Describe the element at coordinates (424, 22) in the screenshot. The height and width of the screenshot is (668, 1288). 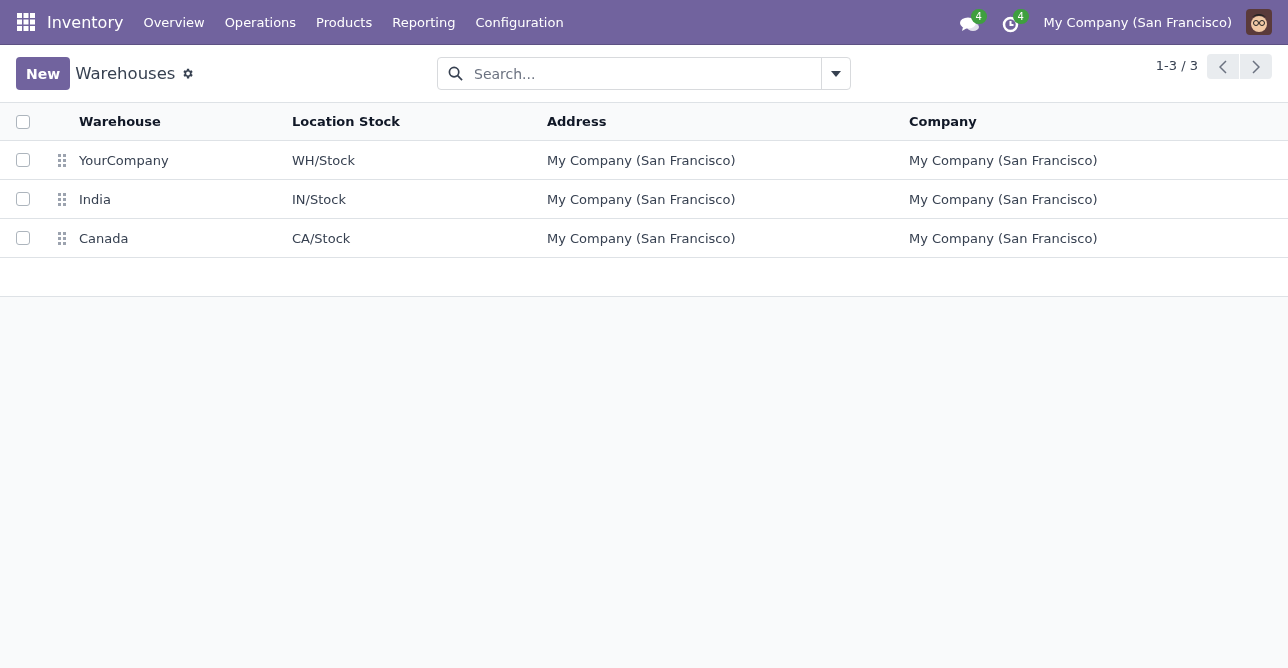
I see `menu-item: Reporting` at that location.